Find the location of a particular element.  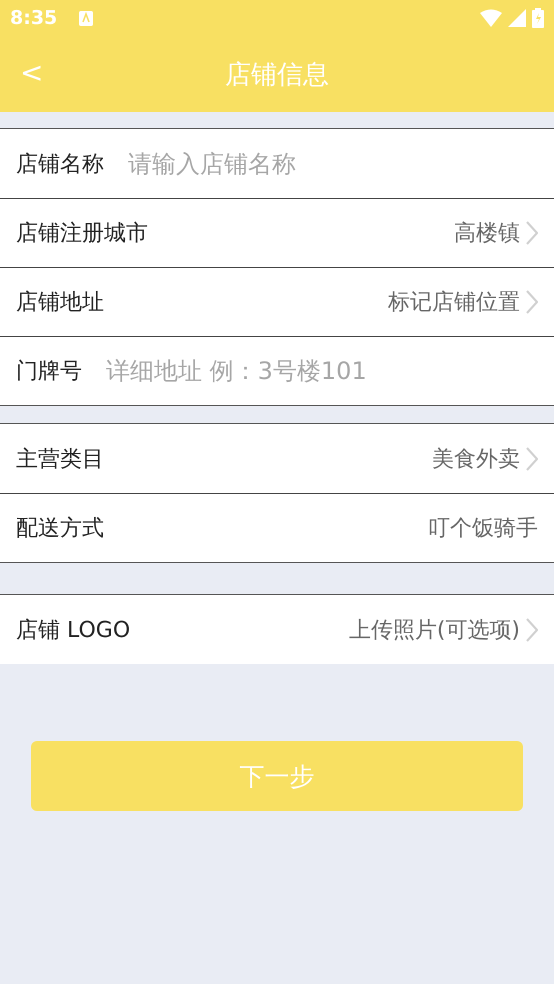

select-field: 上传照片(可选项) is located at coordinates (443, 629).